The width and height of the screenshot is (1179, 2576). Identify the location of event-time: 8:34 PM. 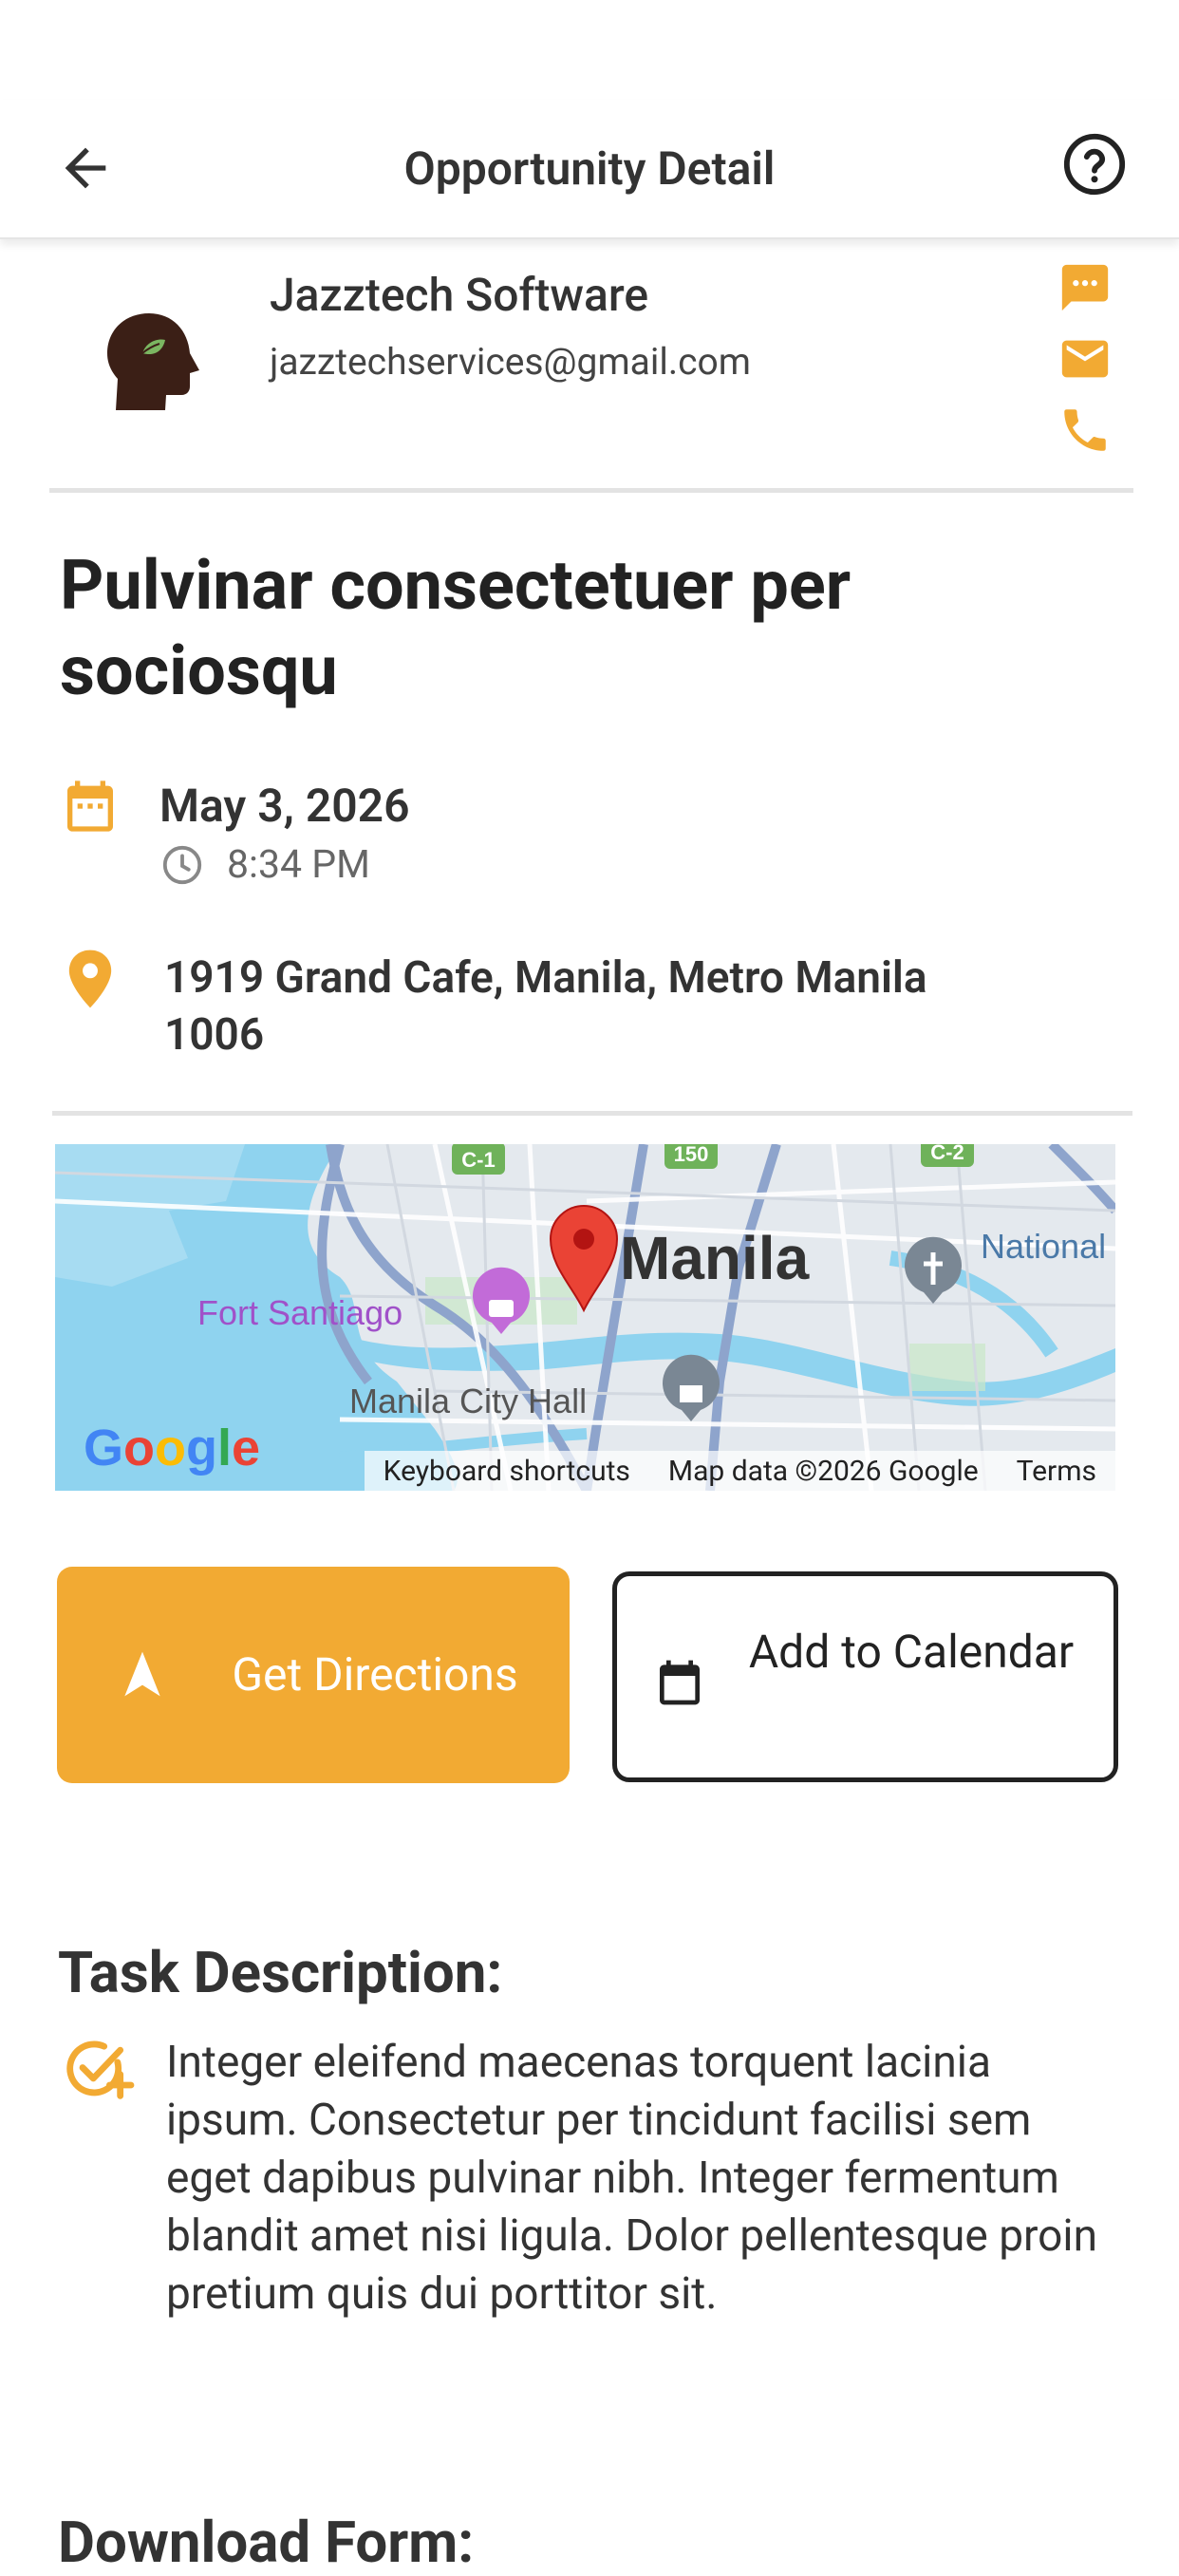
(298, 865).